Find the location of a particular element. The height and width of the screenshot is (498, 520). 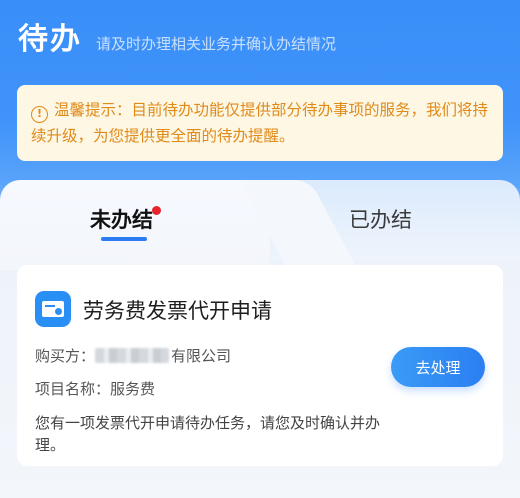

item-label: 项目名称： is located at coordinates (73, 389).